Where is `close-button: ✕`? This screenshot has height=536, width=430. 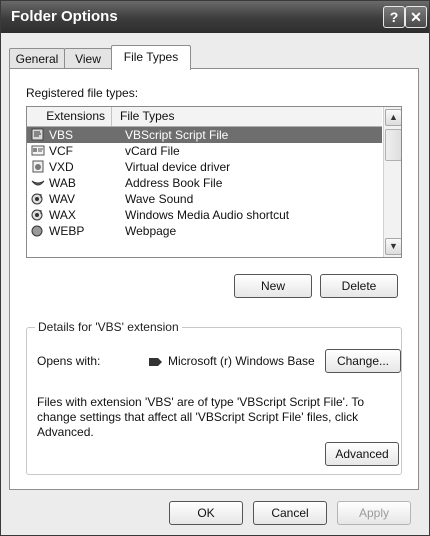
close-button: ✕ is located at coordinates (416, 17).